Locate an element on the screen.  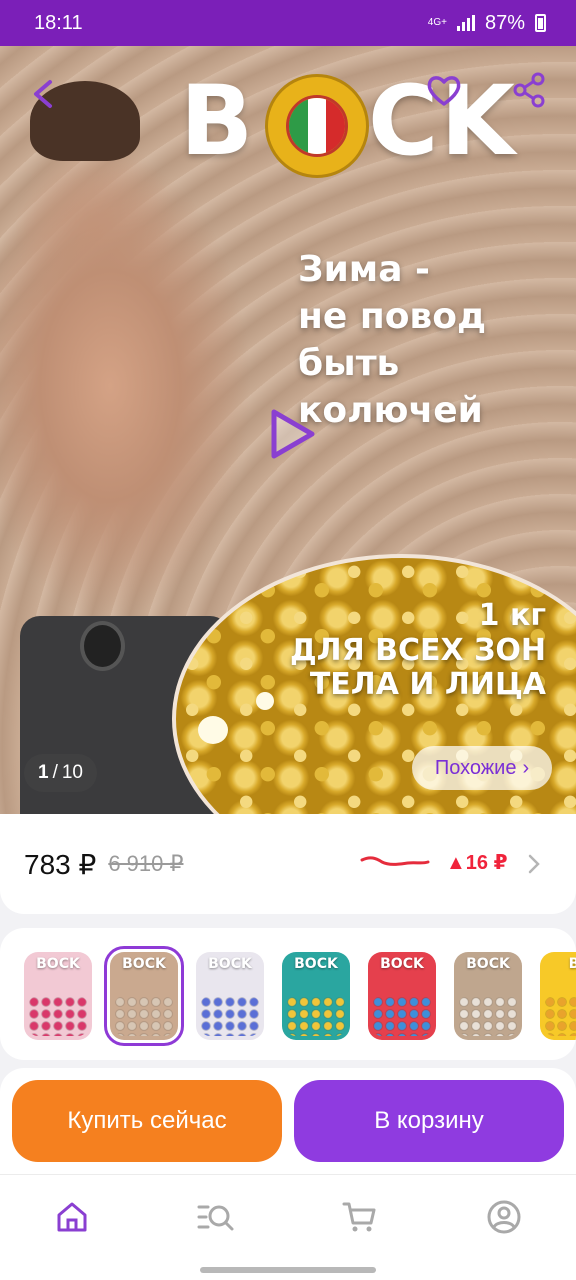
chevron-right-icon: › is located at coordinates (526, 767).